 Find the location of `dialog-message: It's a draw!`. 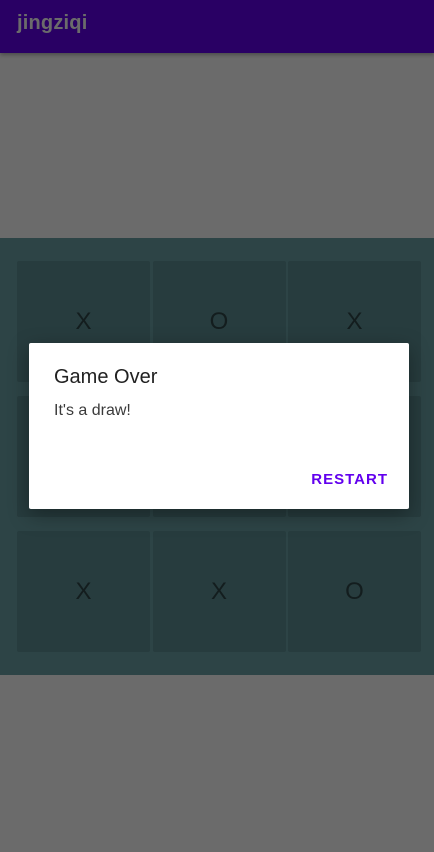

dialog-message: It's a draw! is located at coordinates (92, 410).